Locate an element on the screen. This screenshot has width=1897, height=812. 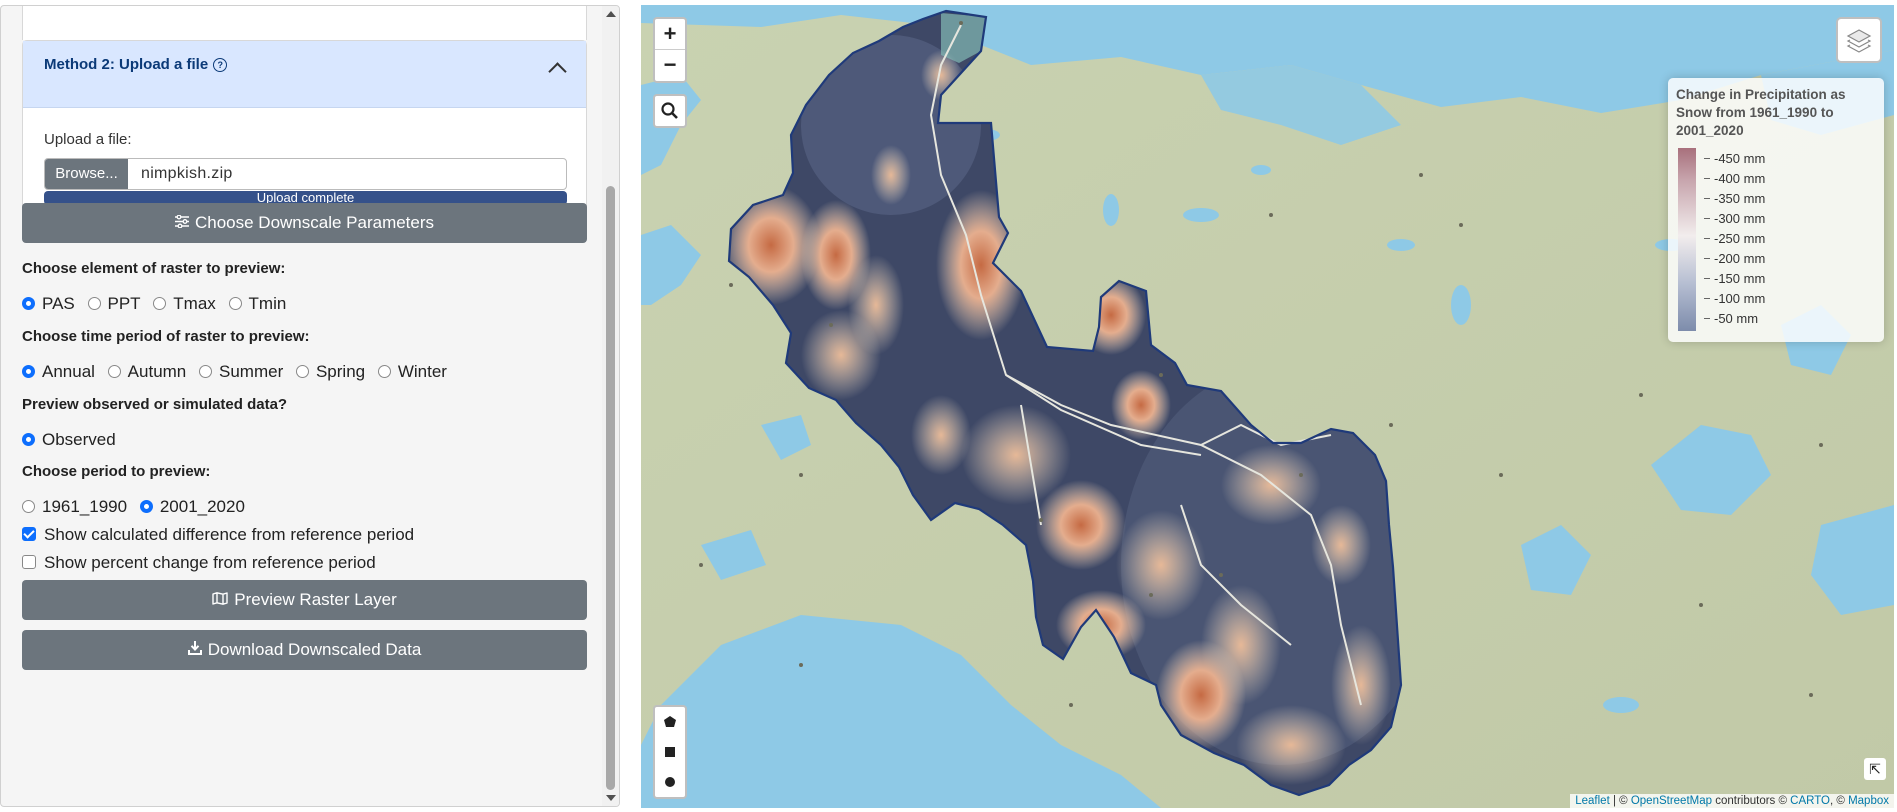
radio-time-annual: Annual is located at coordinates (58, 372).